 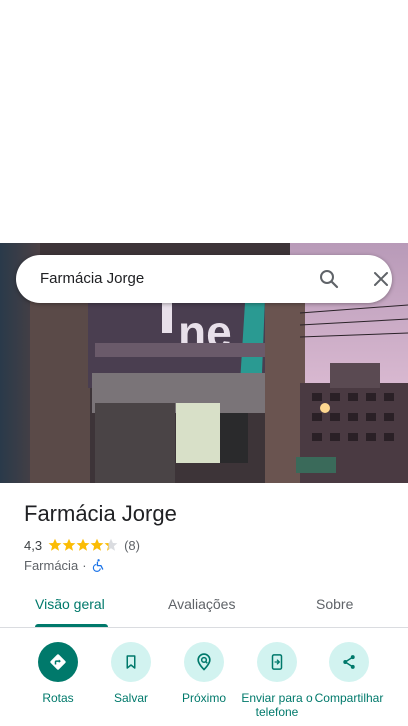 I want to click on tab-about: Sobre, so click(x=334, y=604).